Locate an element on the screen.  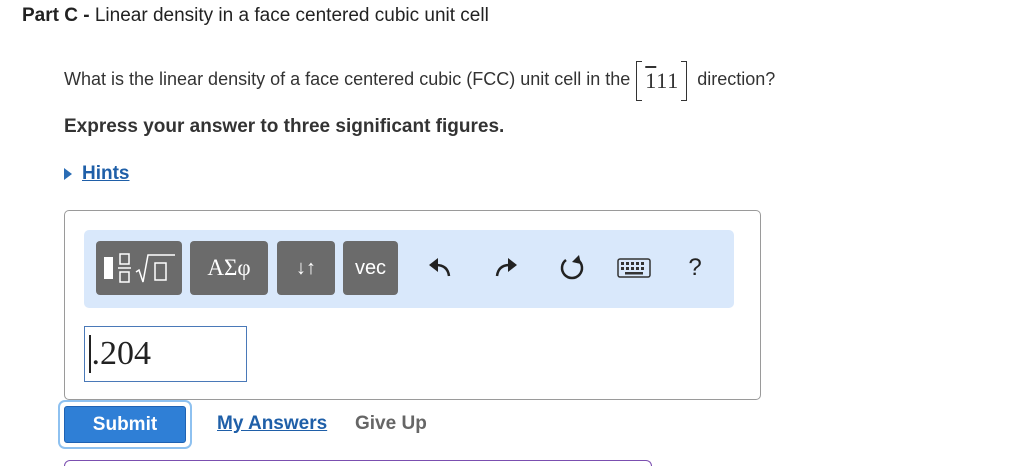
submit-button: Submit is located at coordinates (125, 424).